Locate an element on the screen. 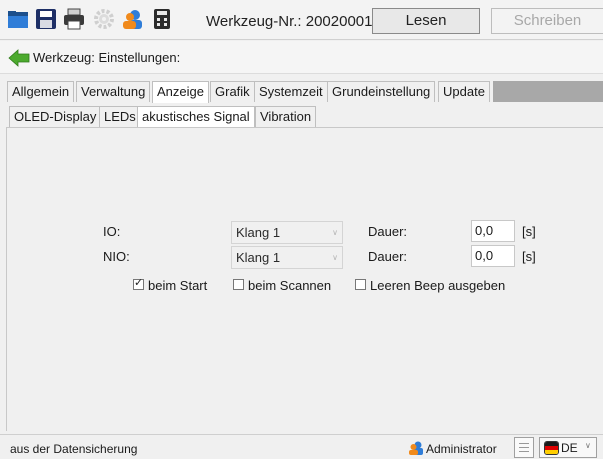 This screenshot has width=603, height=459. status-text: aus der Datensicherung is located at coordinates (74, 449).